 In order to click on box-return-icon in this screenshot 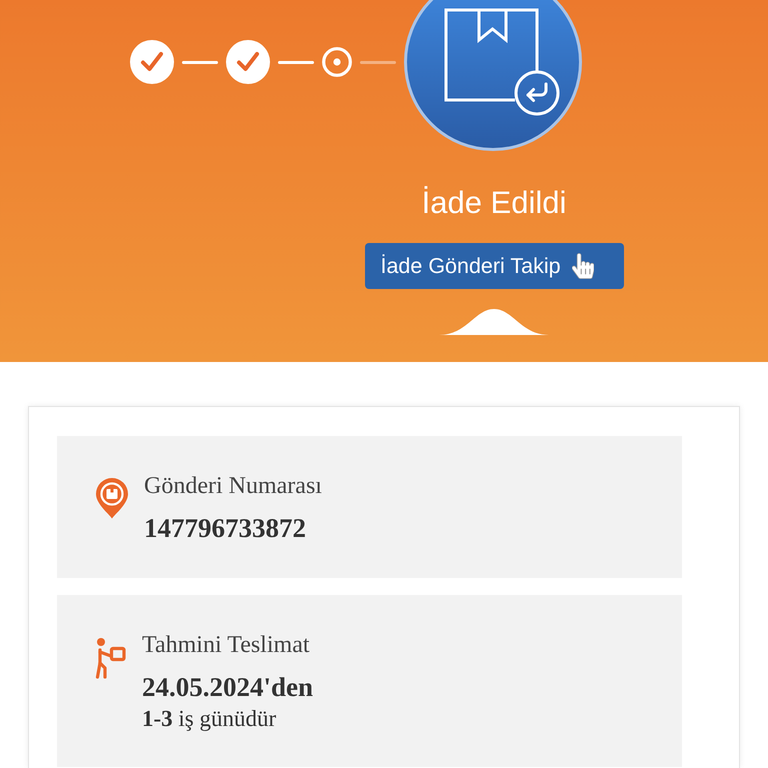, I will do `click(493, 75)`.